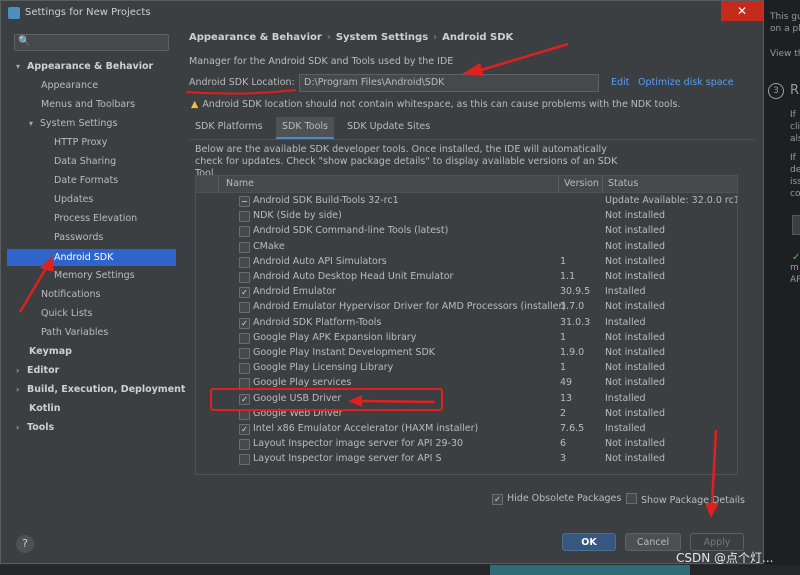  What do you see at coordinates (80, 142) in the screenshot?
I see `sidebar-item-http-proxy: HTTP Proxy` at bounding box center [80, 142].